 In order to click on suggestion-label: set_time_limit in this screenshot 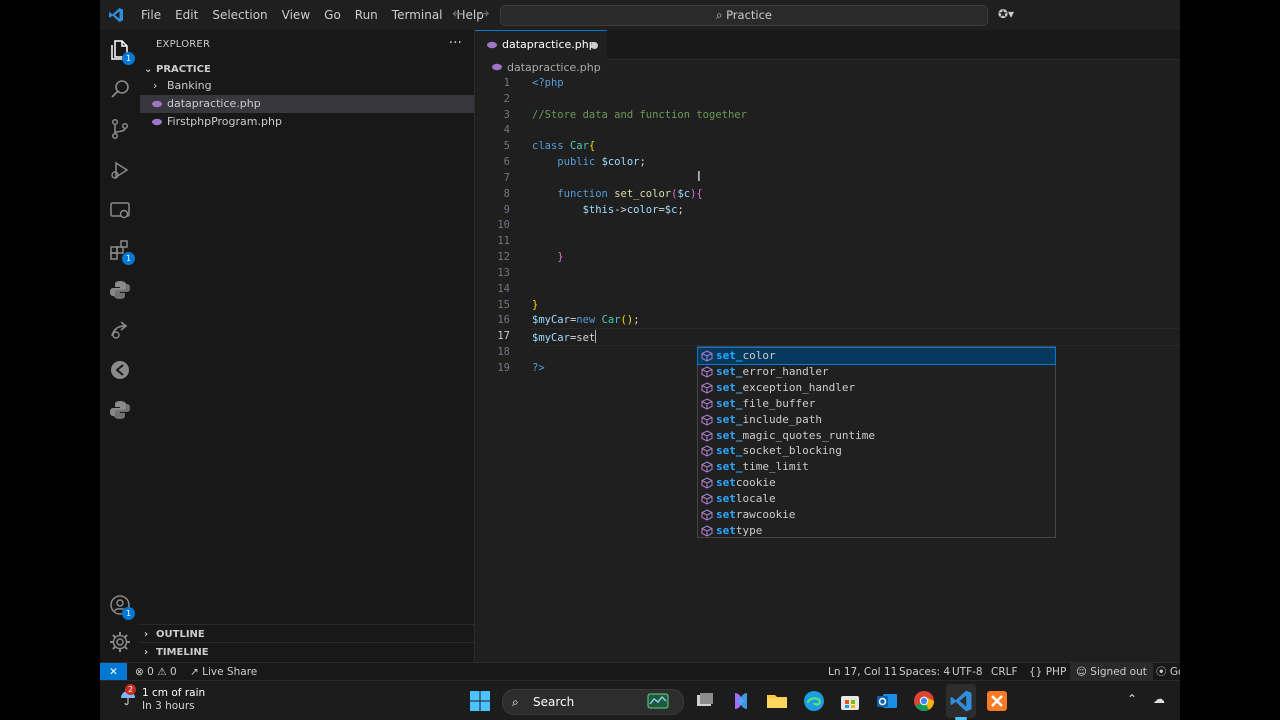, I will do `click(762, 467)`.